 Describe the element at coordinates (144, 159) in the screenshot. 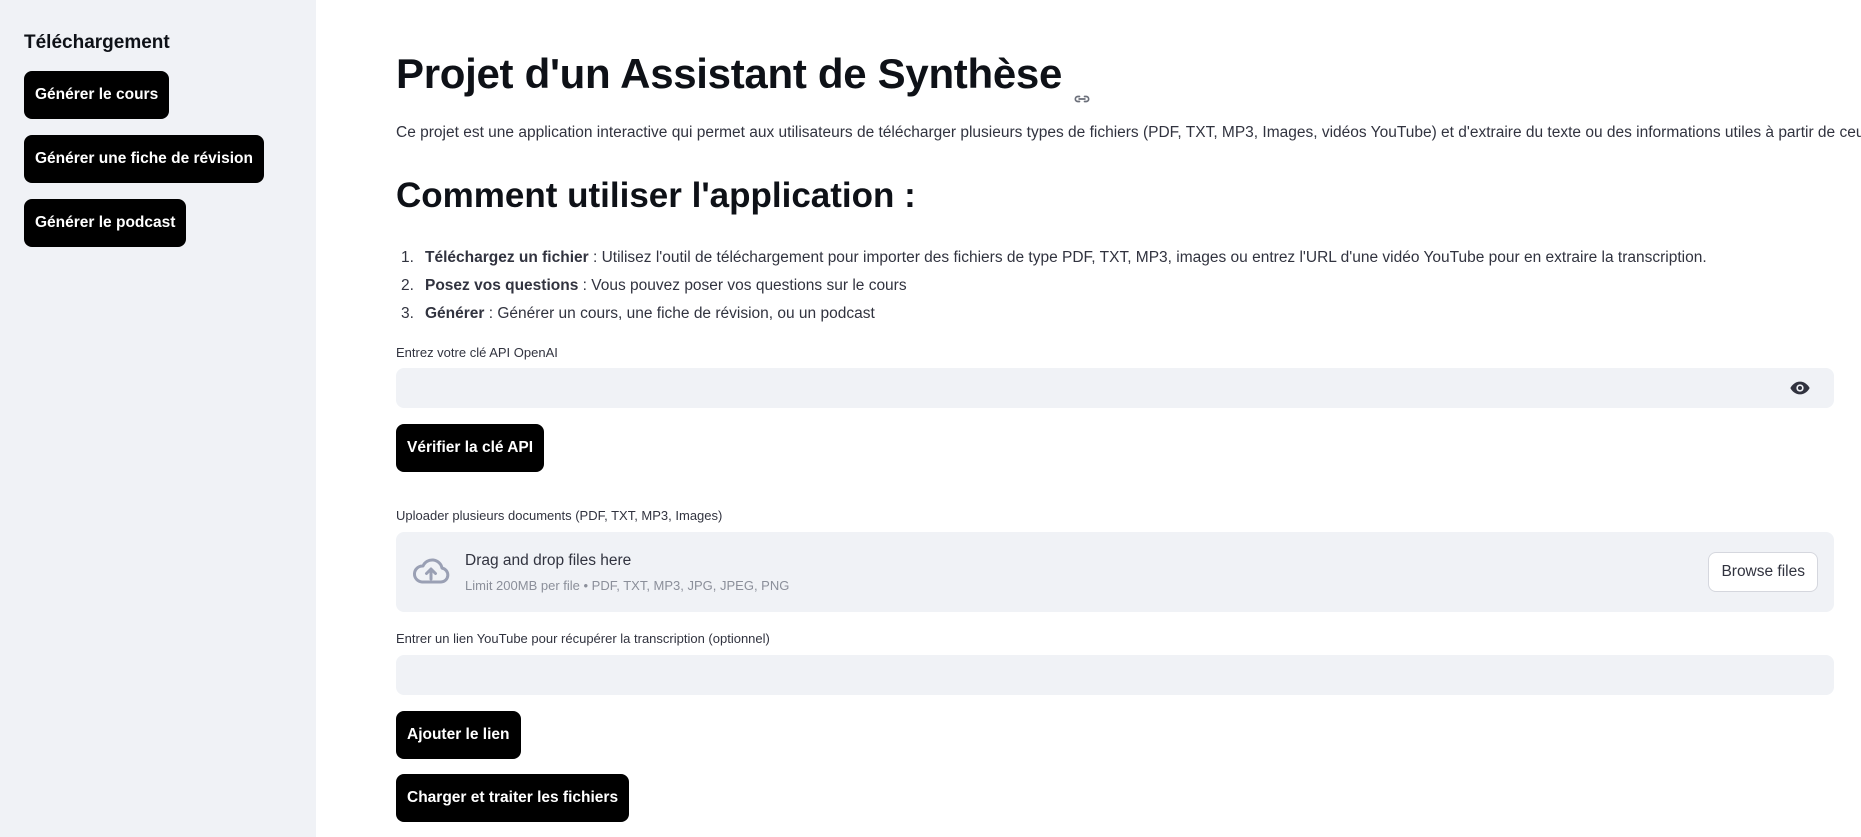

I see `generate-revision-sheet-button: Générer une fiche de révision` at that location.